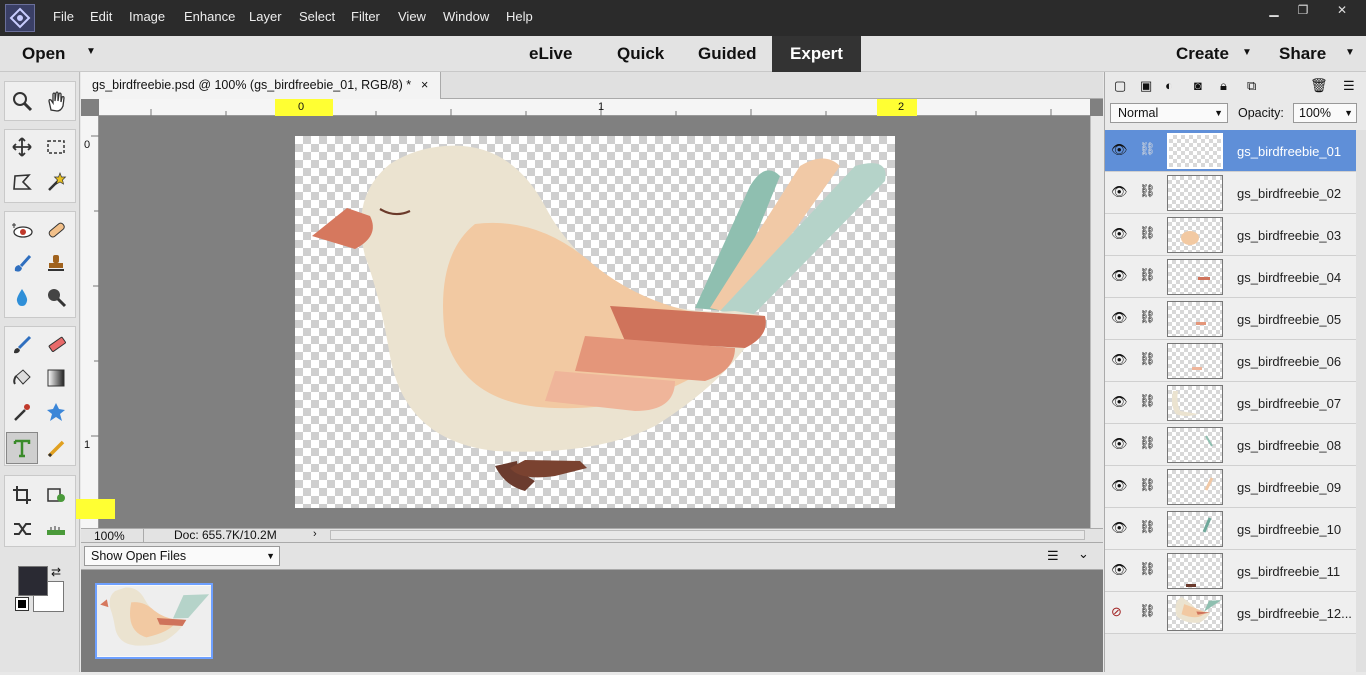  What do you see at coordinates (22, 147) in the screenshot?
I see `move-tool-icon` at bounding box center [22, 147].